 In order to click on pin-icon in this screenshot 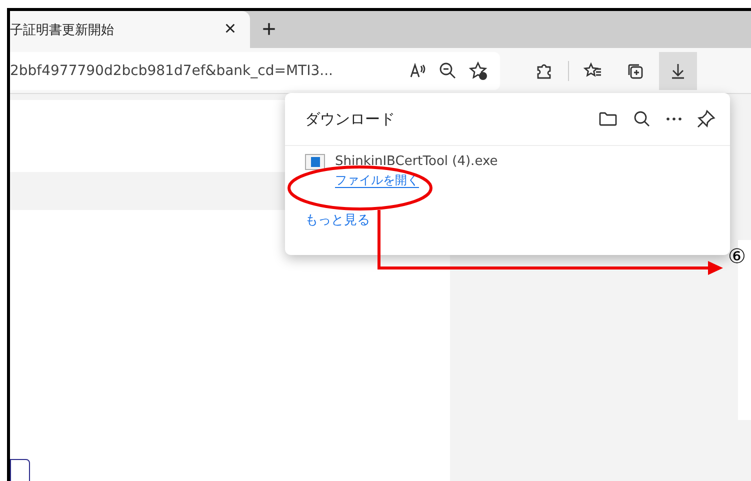, I will do `click(706, 119)`.